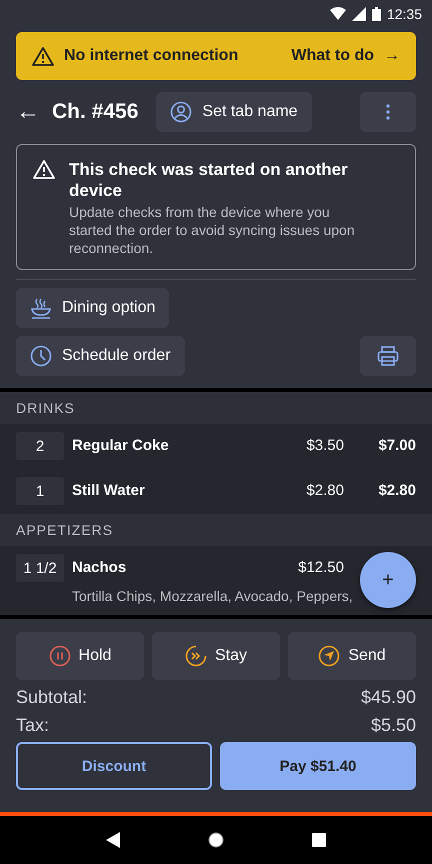 This screenshot has width=432, height=864. What do you see at coordinates (393, 725) in the screenshot?
I see `total-value: $5.50` at bounding box center [393, 725].